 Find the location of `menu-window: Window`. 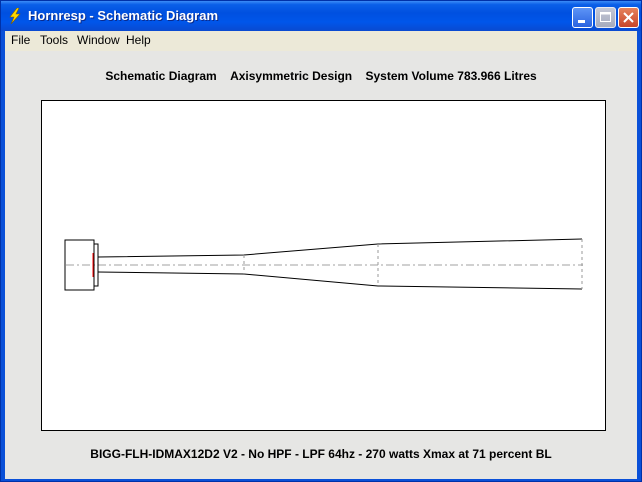

menu-window: Window is located at coordinates (98, 40).